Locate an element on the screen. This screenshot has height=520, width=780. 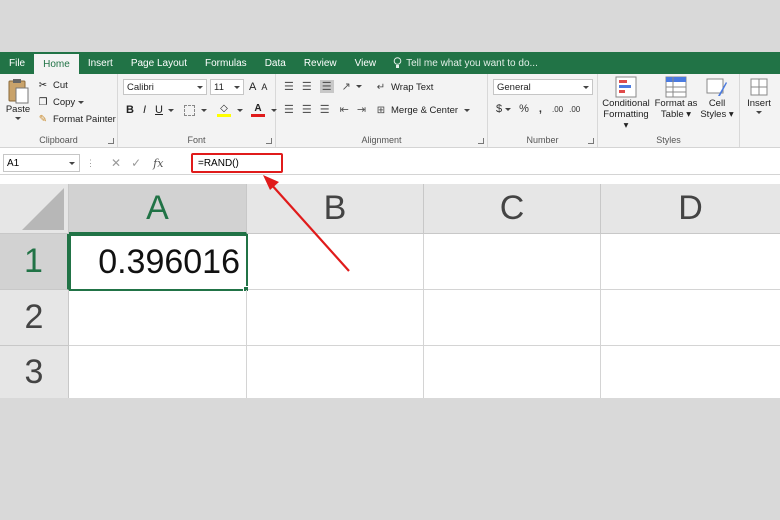
formula-text: =RAND() is located at coordinates (218, 163).